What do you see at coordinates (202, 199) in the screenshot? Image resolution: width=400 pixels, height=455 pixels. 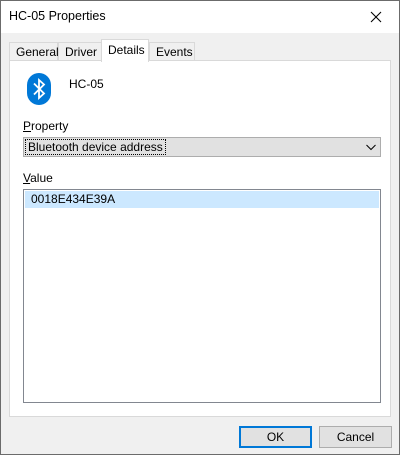 I see `list-item: 0018E434E39A` at bounding box center [202, 199].